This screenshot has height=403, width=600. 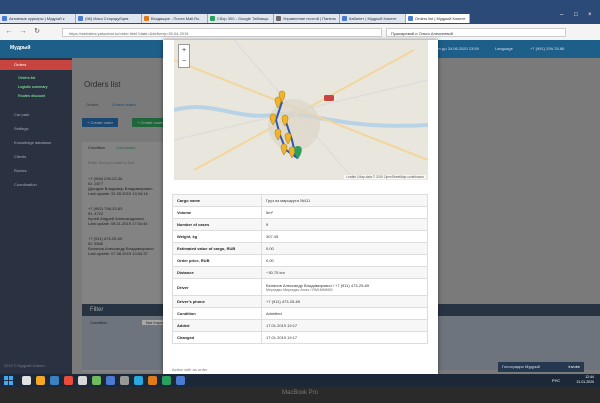 I want to click on info-key: Driver's phone, so click(x=217, y=301).